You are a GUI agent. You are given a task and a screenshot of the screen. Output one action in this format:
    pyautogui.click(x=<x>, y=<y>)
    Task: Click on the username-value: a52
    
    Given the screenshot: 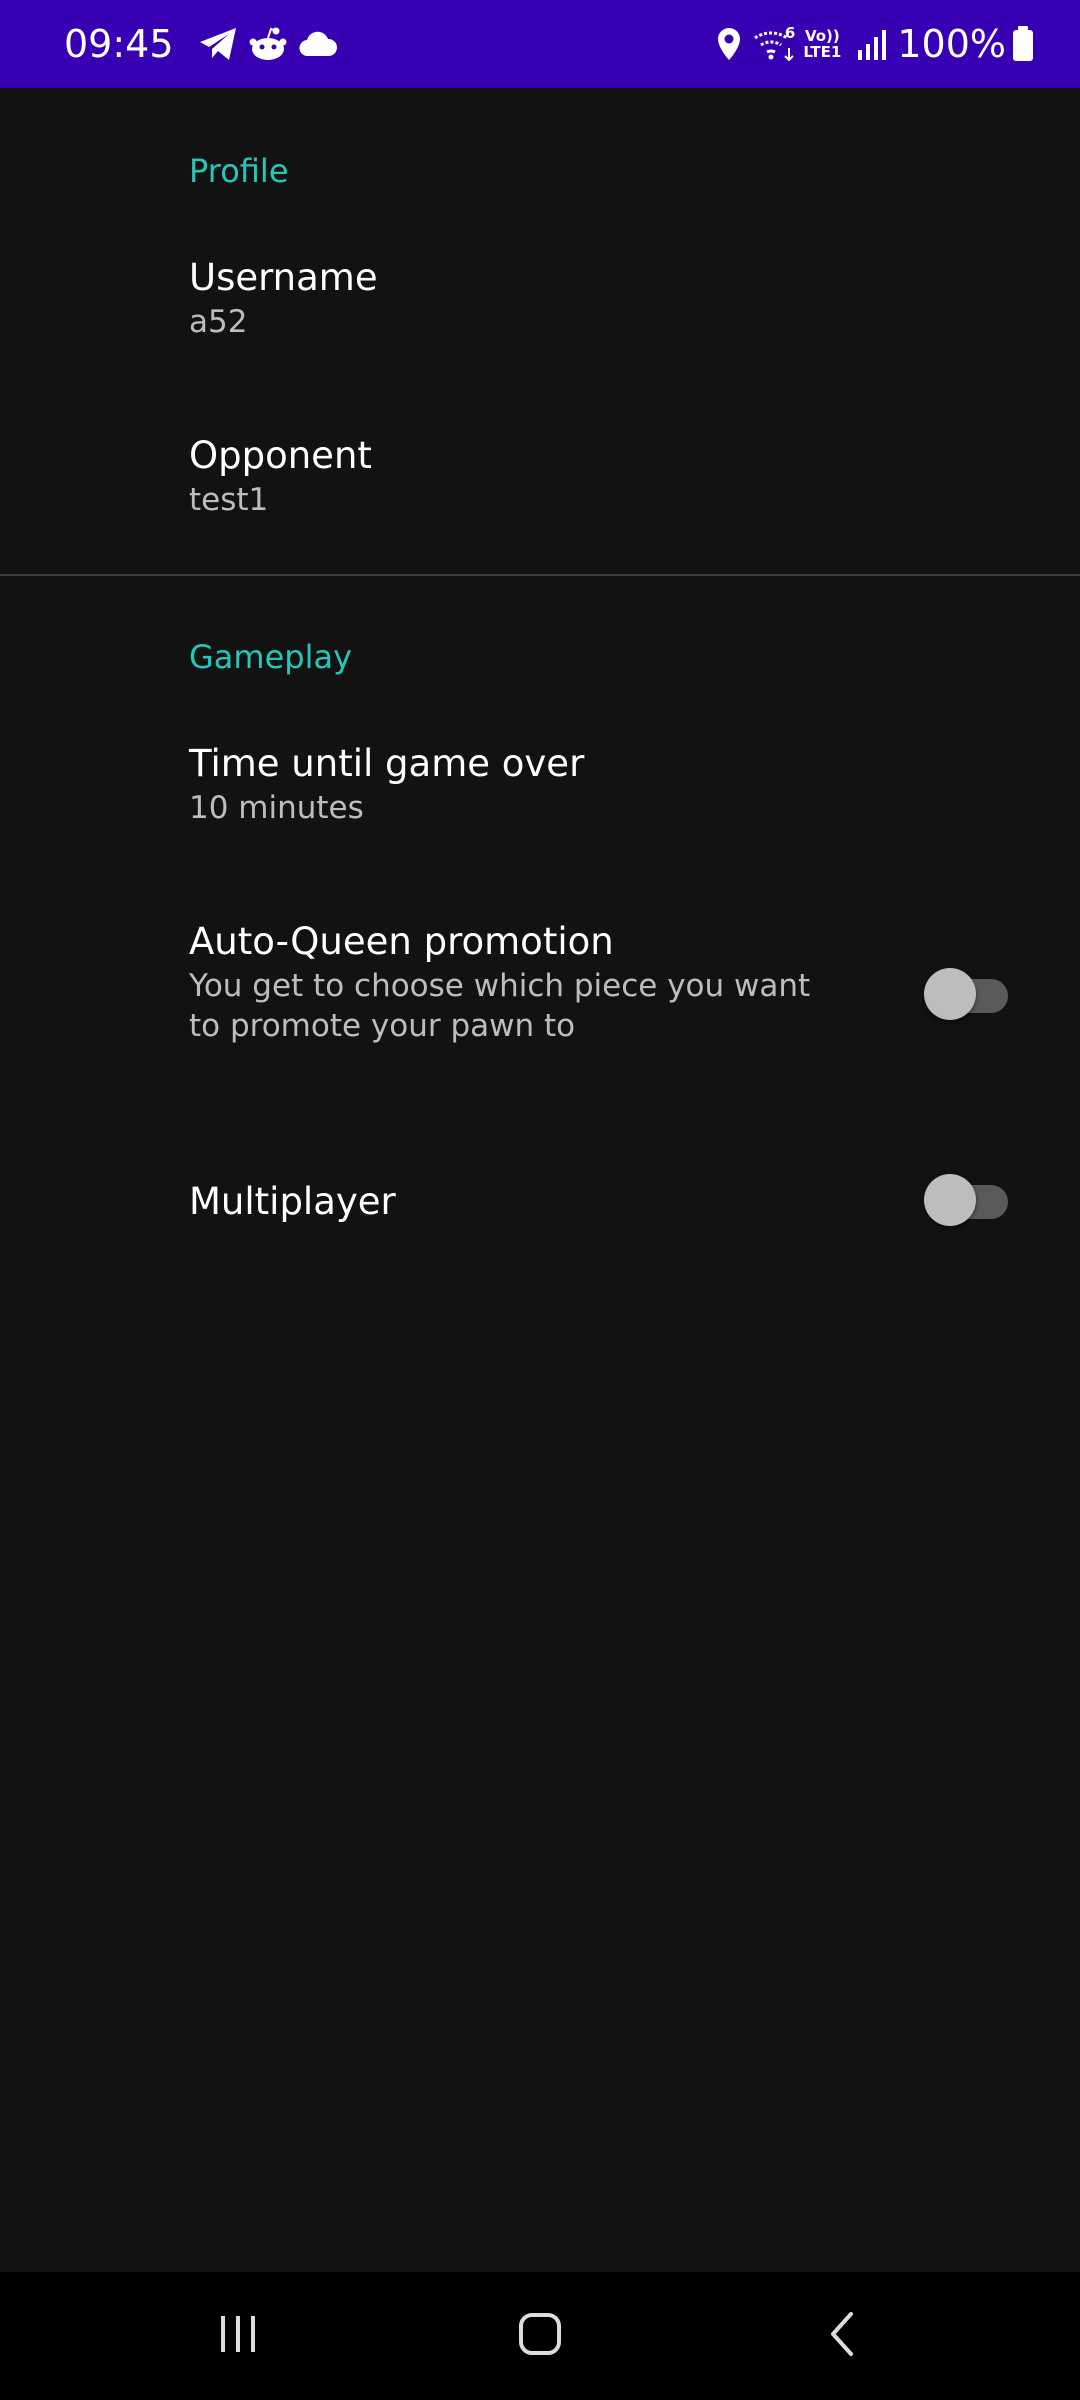 What is the action you would take?
    pyautogui.click(x=218, y=322)
    